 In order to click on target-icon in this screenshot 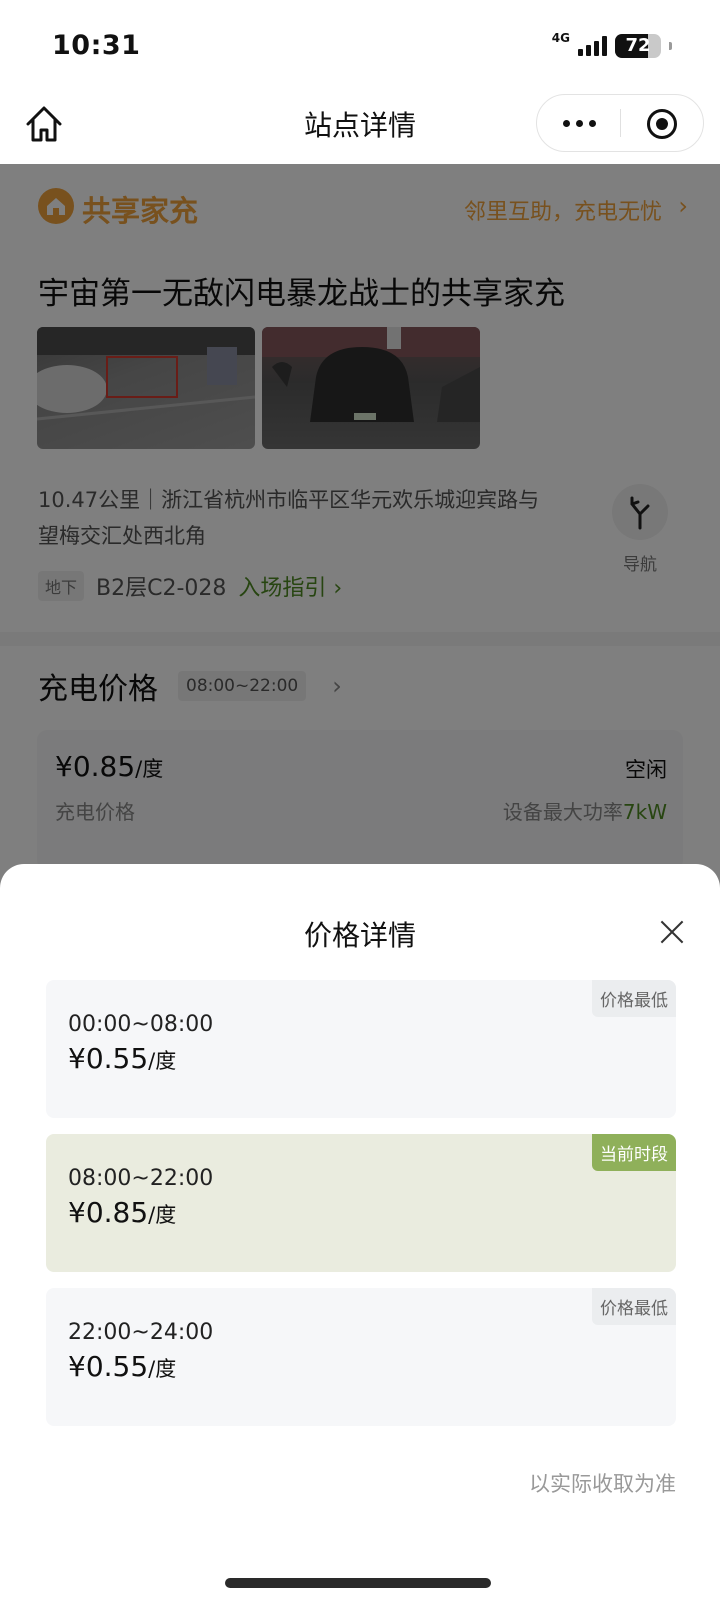, I will do `click(662, 124)`.